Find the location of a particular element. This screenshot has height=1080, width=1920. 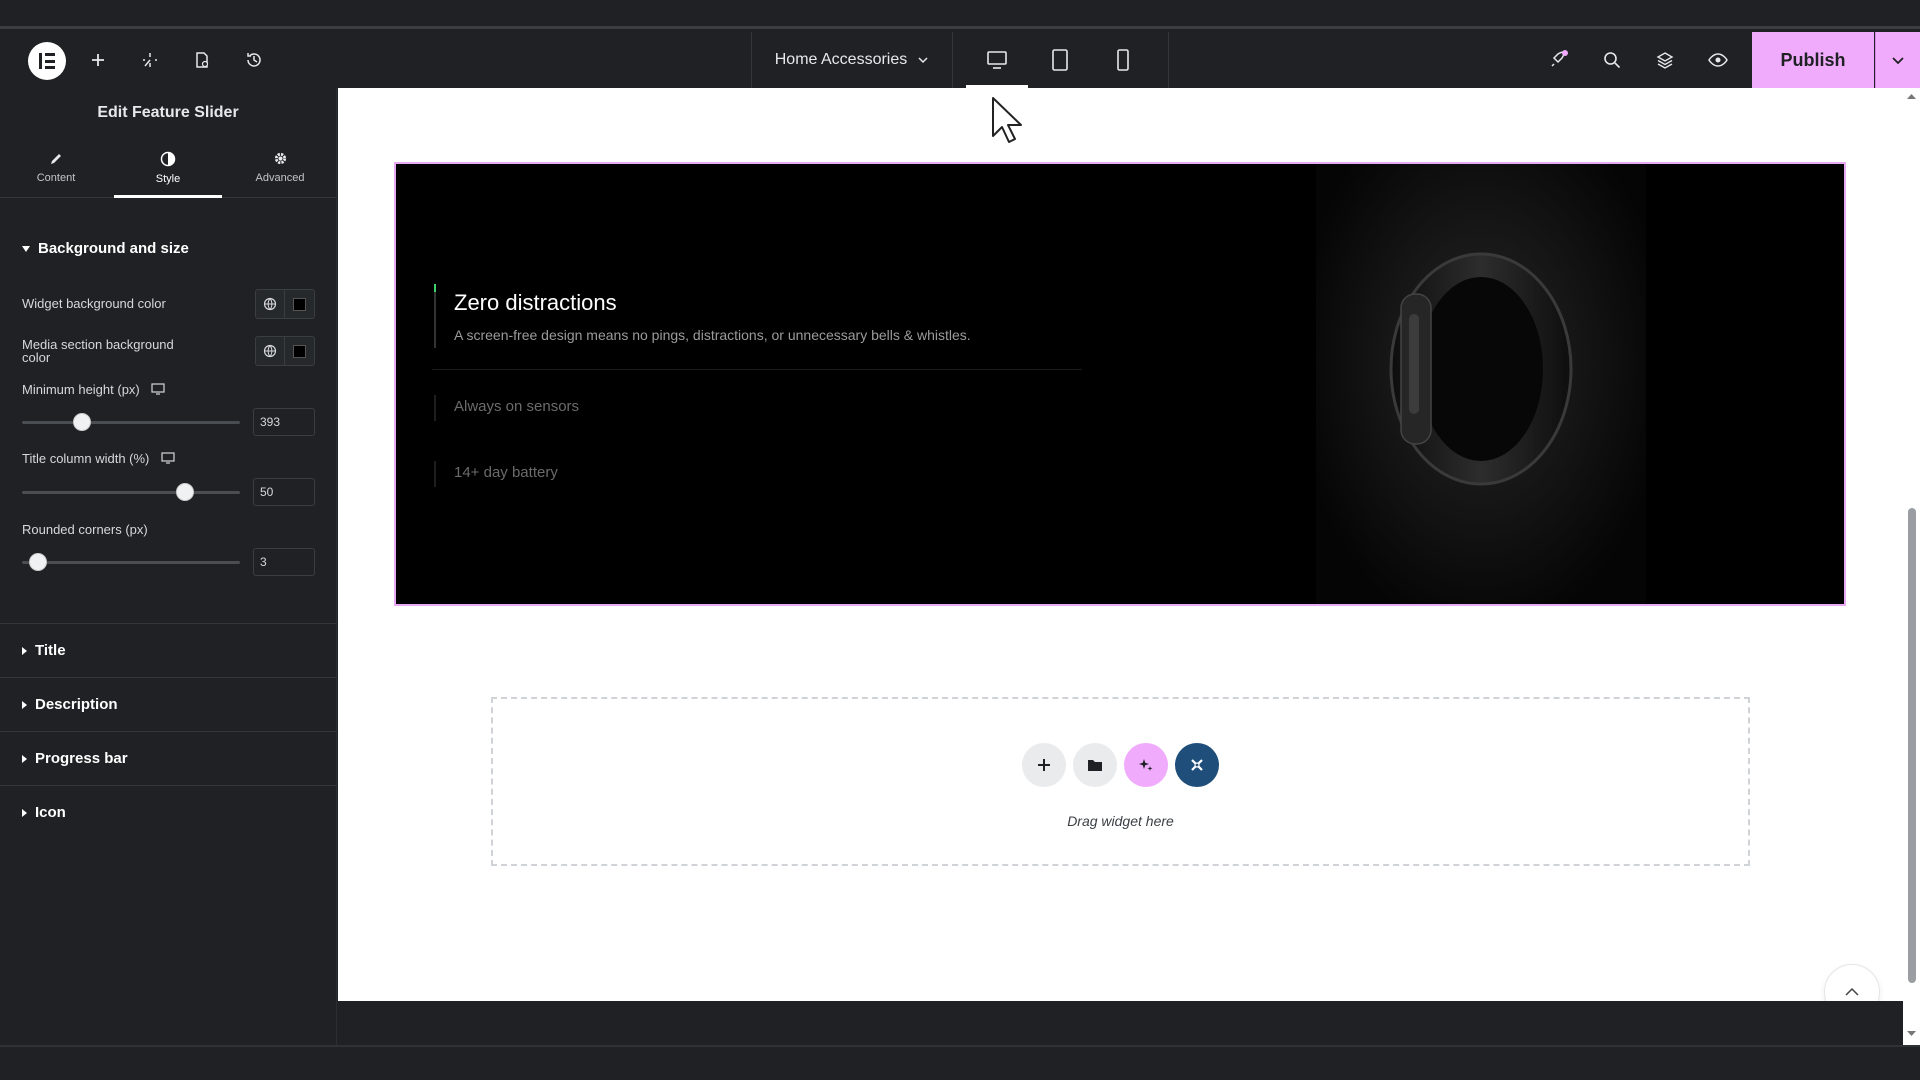

elementor-logo-button is located at coordinates (47, 61).